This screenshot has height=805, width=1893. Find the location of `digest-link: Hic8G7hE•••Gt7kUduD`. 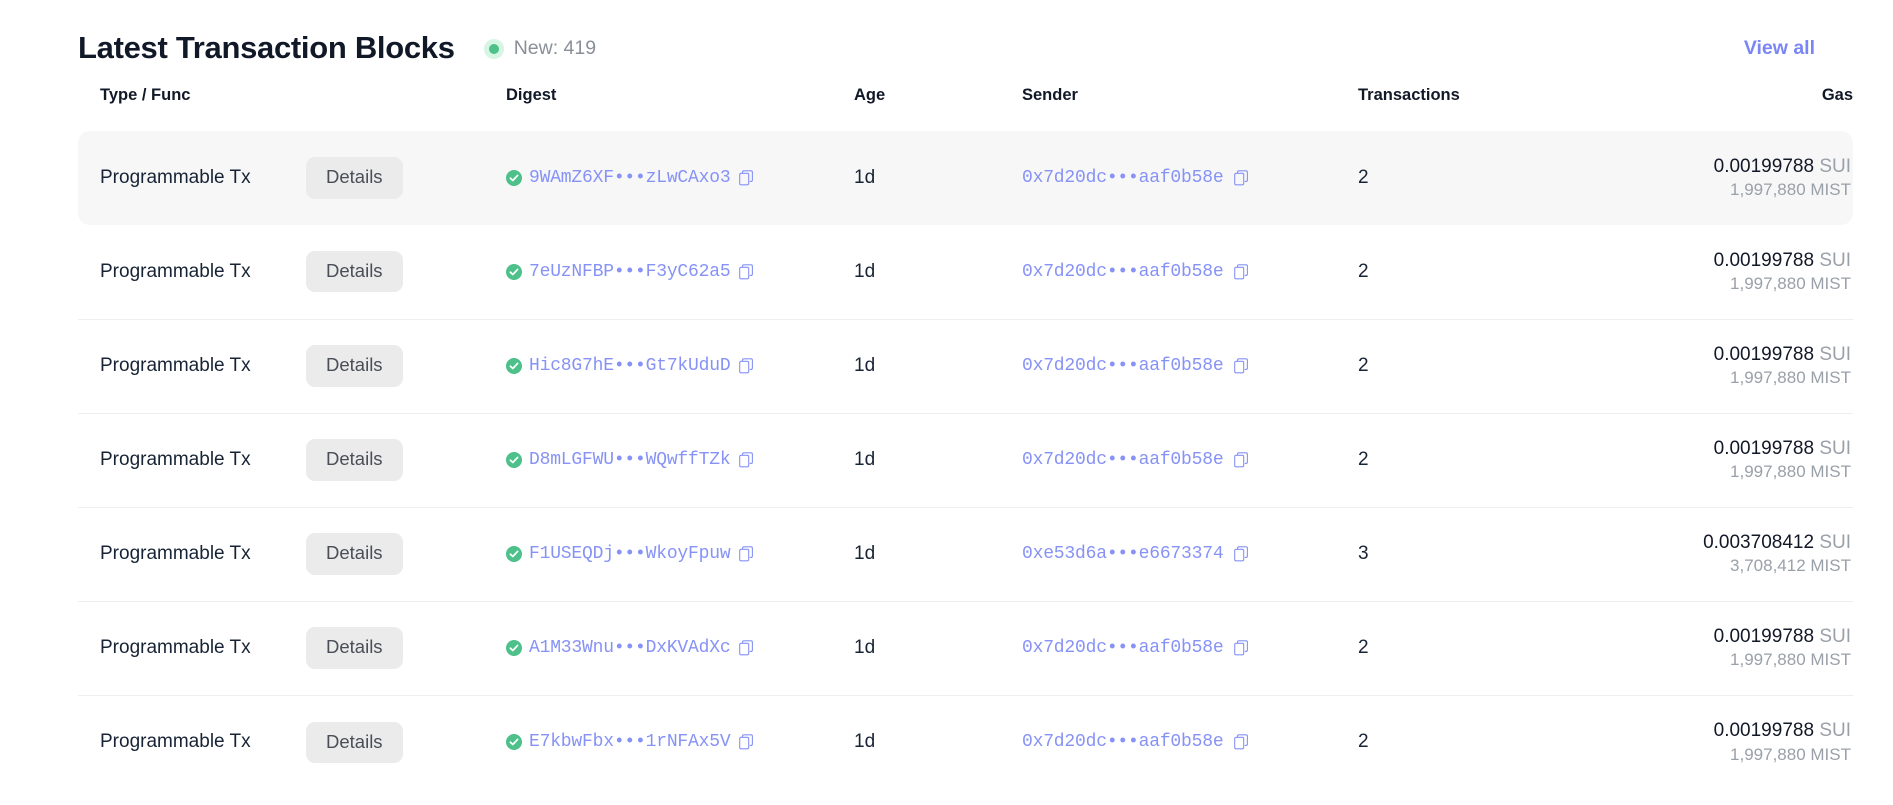

digest-link: Hic8G7hE•••Gt7kUduD is located at coordinates (630, 366).